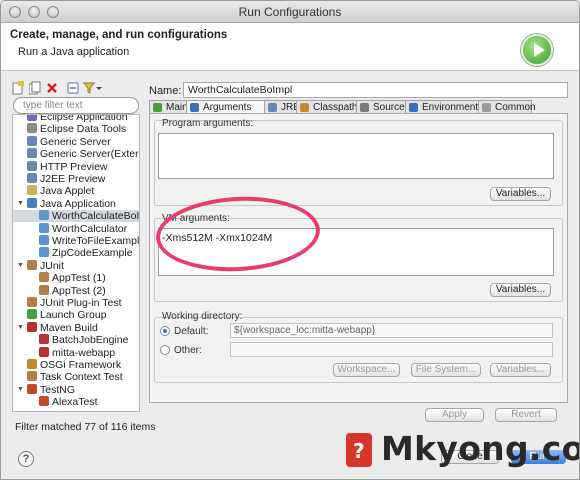  What do you see at coordinates (96, 241) in the screenshot?
I see `tree-item-label: WriteToFileExample` at bounding box center [96, 241].